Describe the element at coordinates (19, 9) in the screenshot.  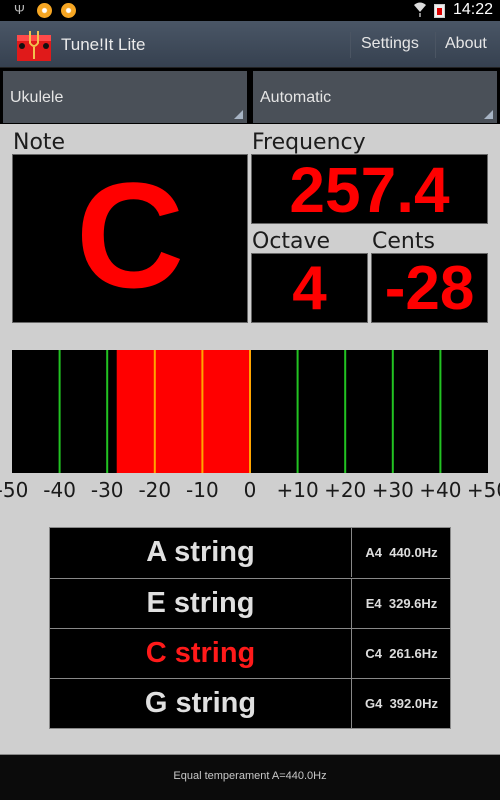
I see `usb-icon: Ψ` at that location.